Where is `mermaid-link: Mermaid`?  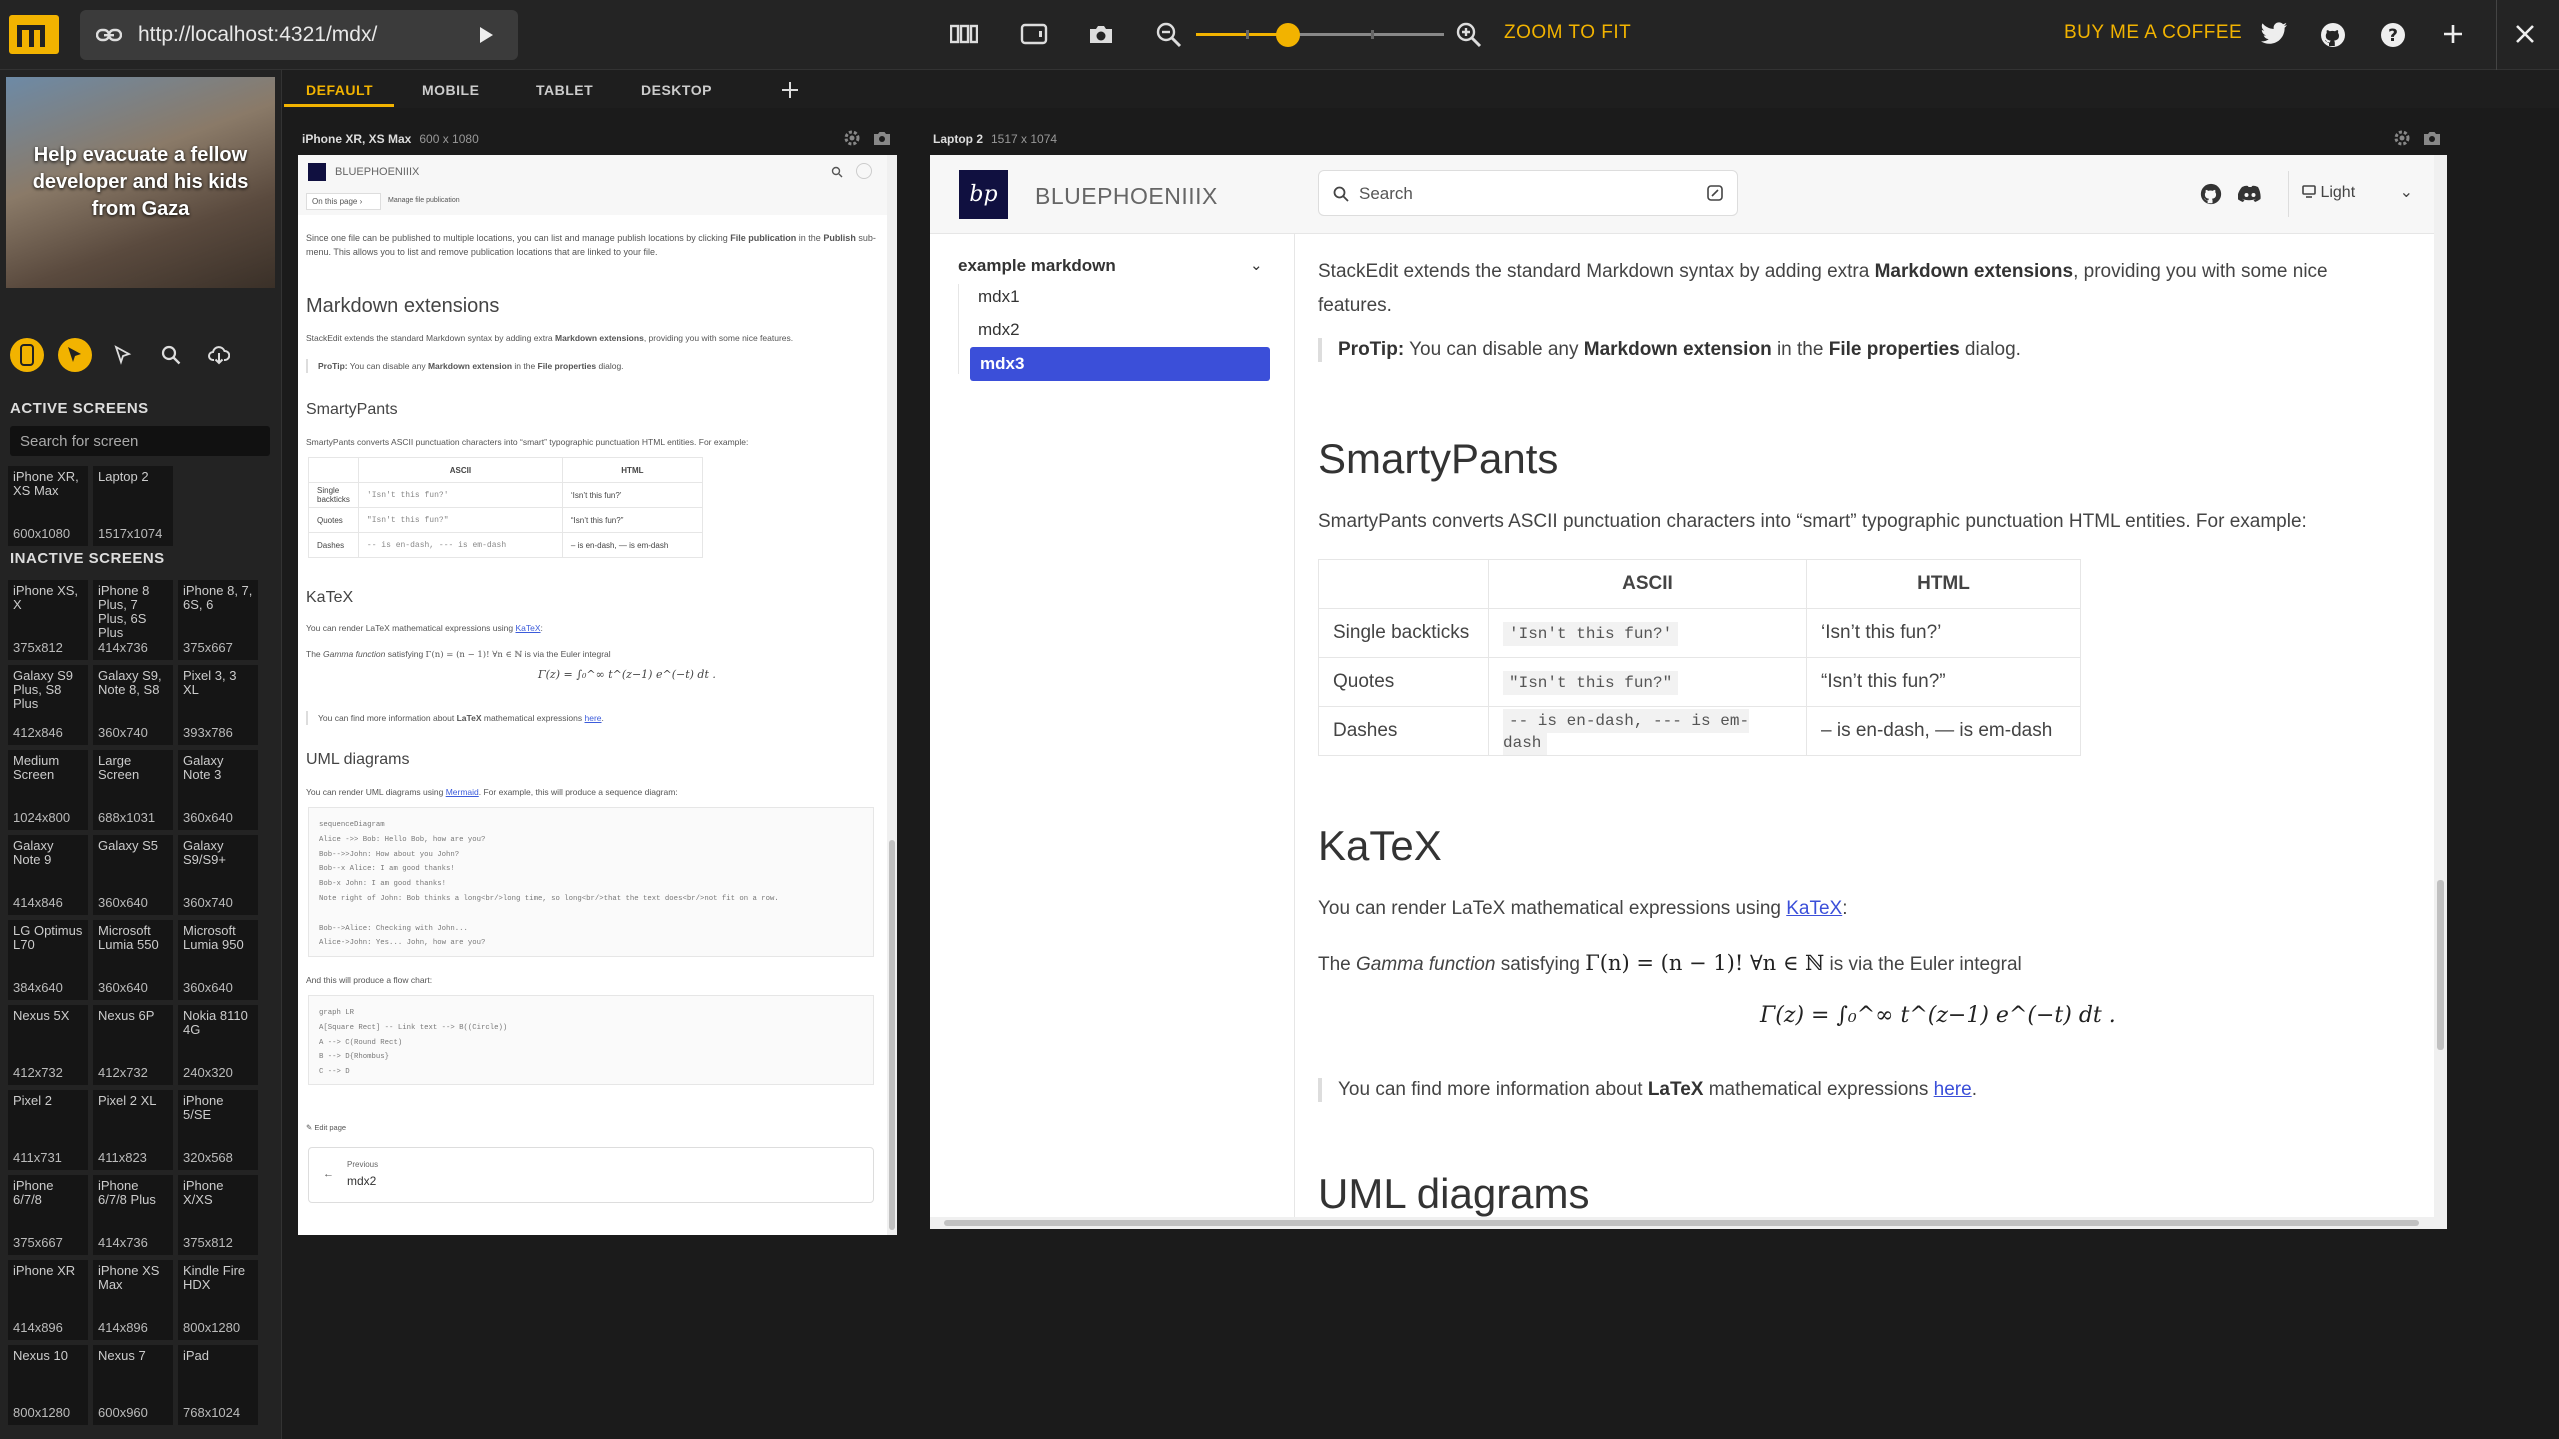
mermaid-link: Mermaid is located at coordinates (462, 792).